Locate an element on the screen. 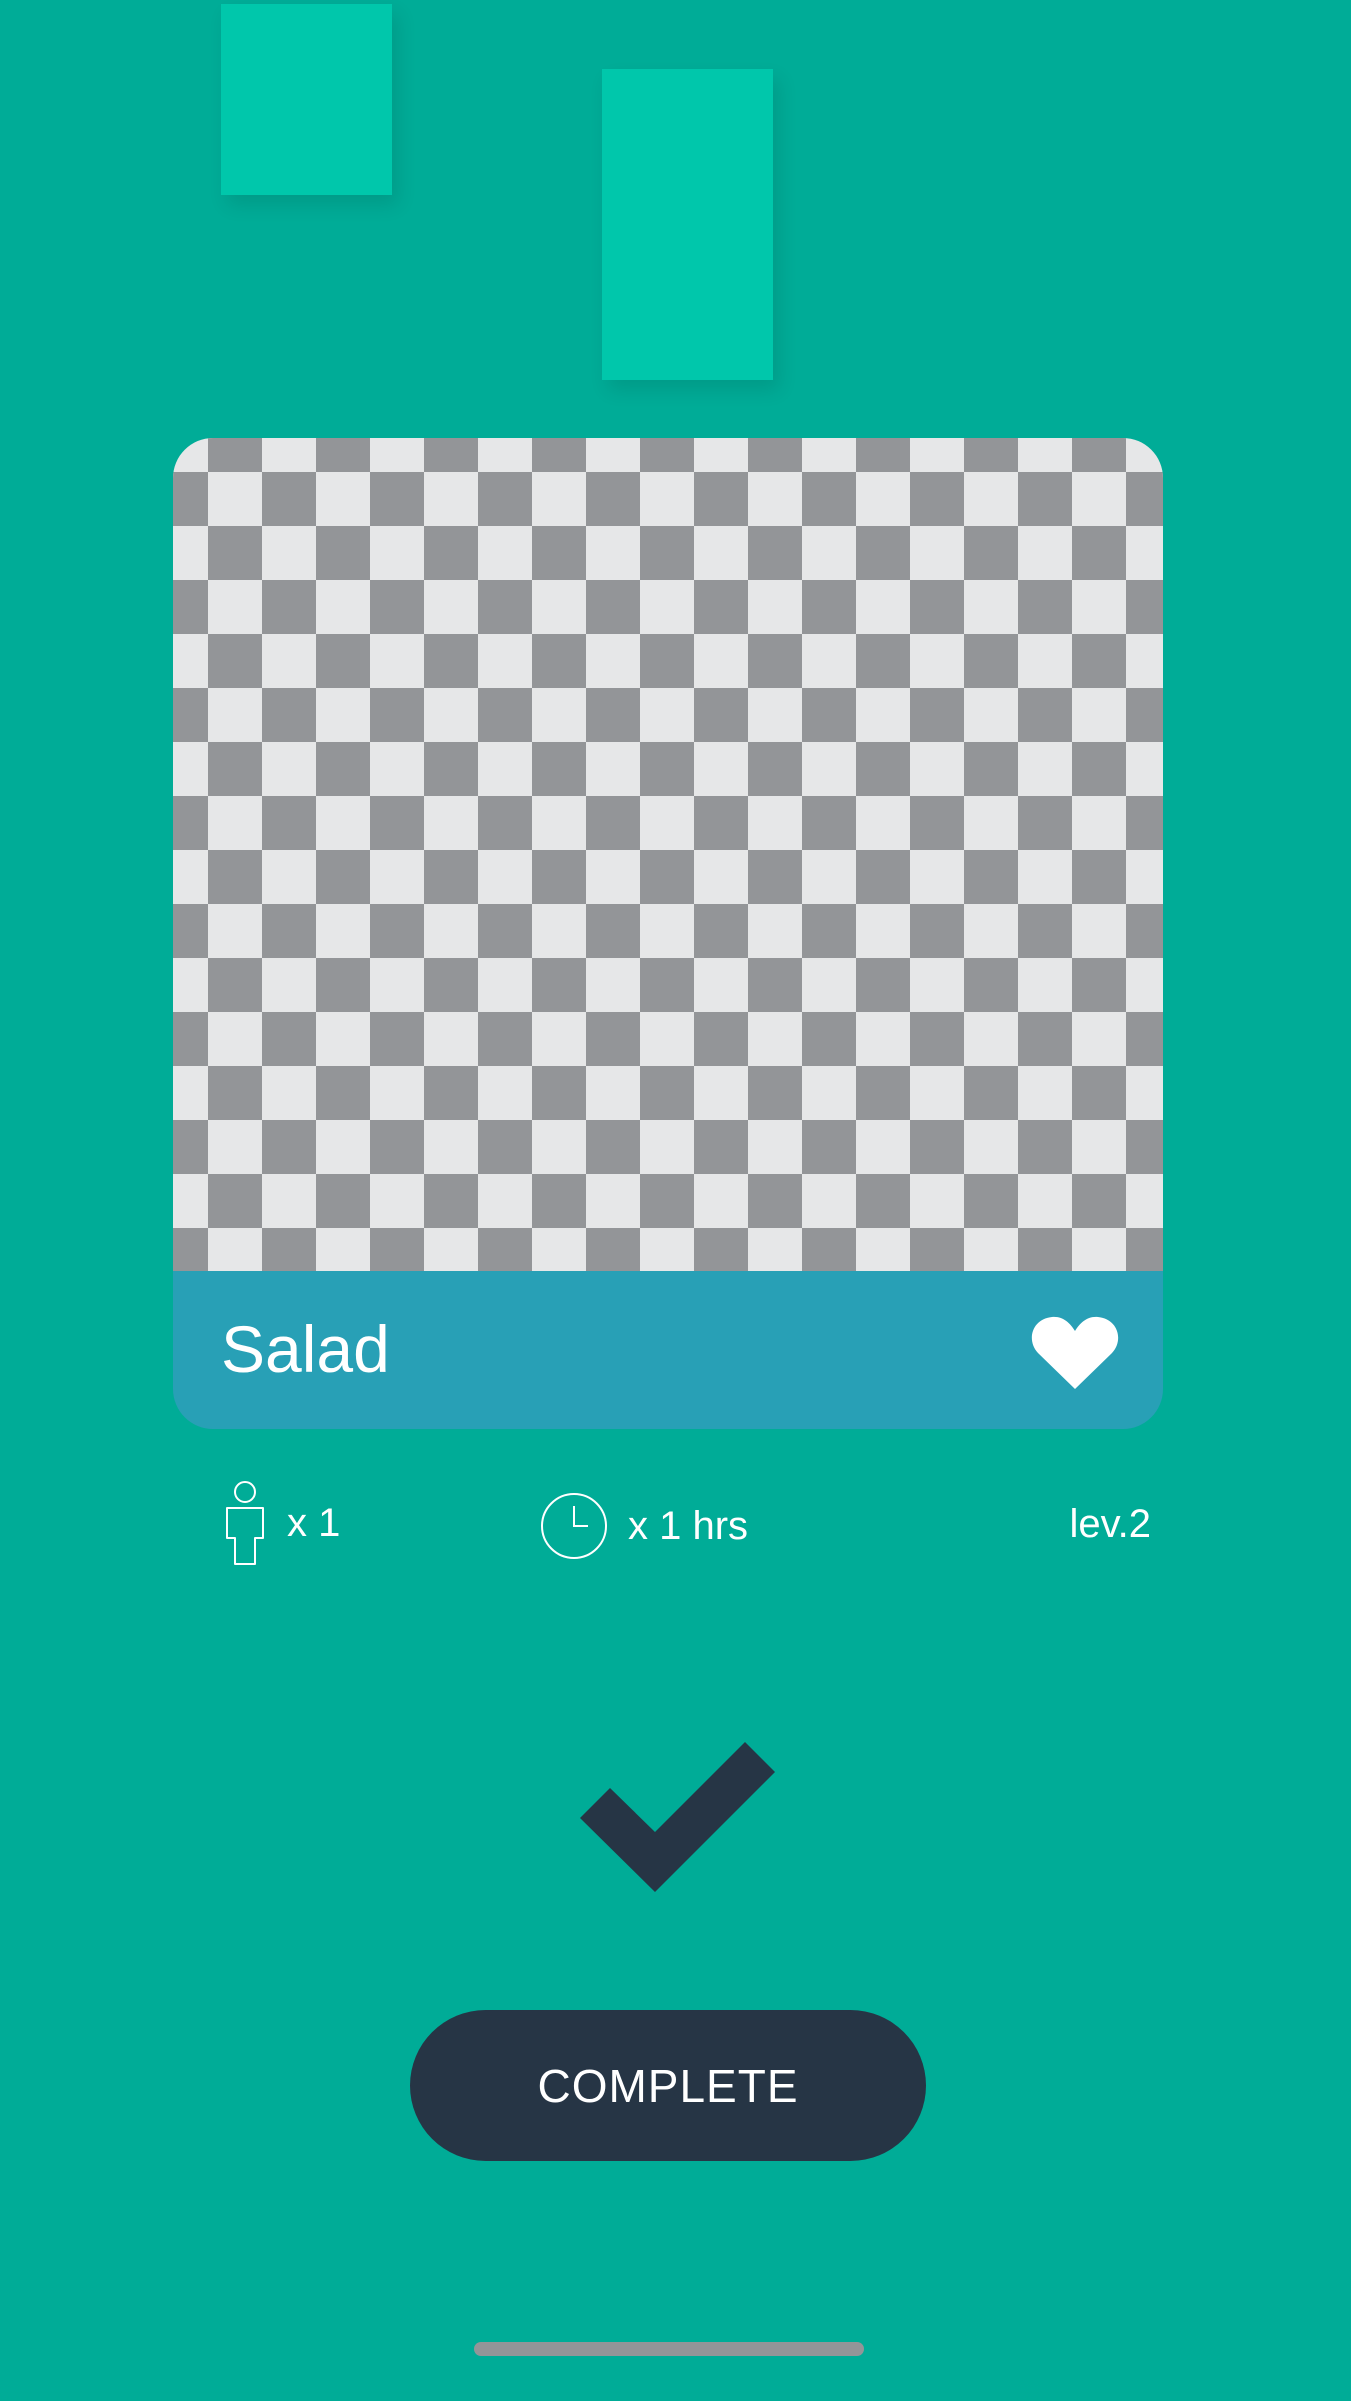 The height and width of the screenshot is (2401, 1351). clock-icon is located at coordinates (574, 1526).